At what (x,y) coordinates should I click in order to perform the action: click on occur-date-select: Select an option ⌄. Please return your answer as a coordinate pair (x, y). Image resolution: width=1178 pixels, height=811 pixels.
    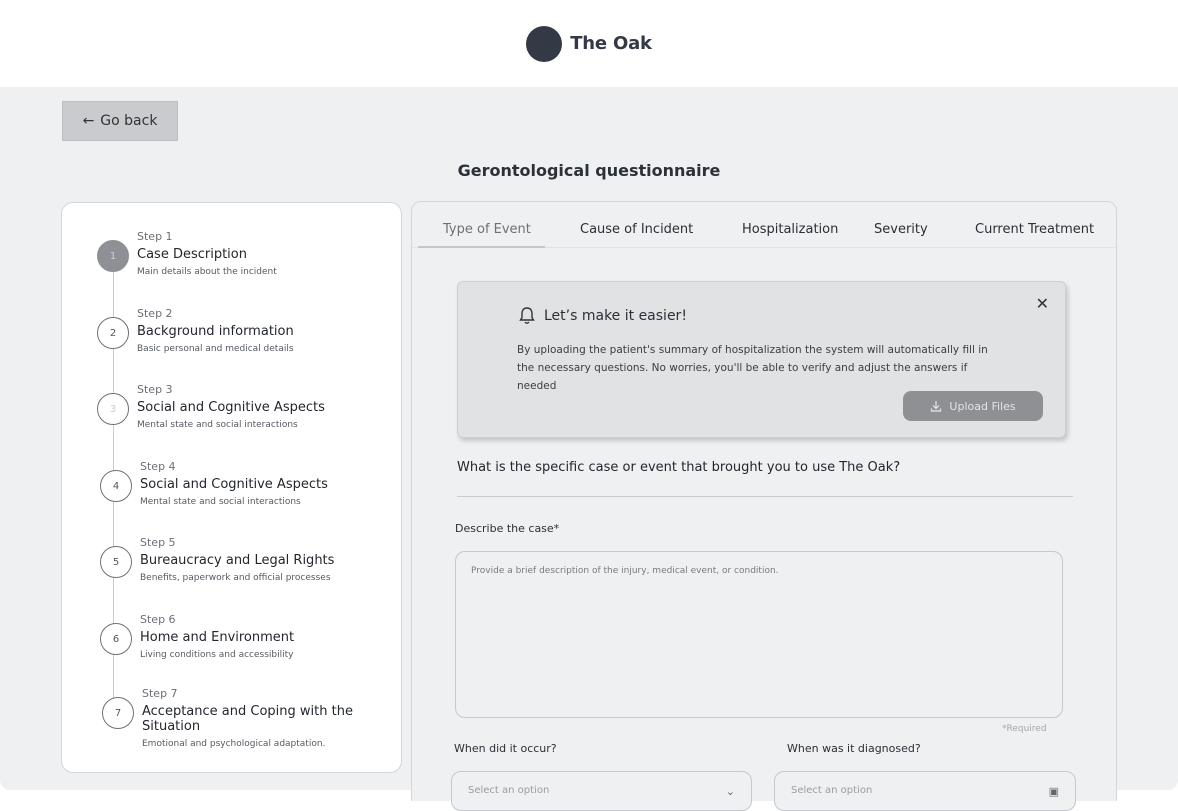
    Looking at the image, I should click on (601, 791).